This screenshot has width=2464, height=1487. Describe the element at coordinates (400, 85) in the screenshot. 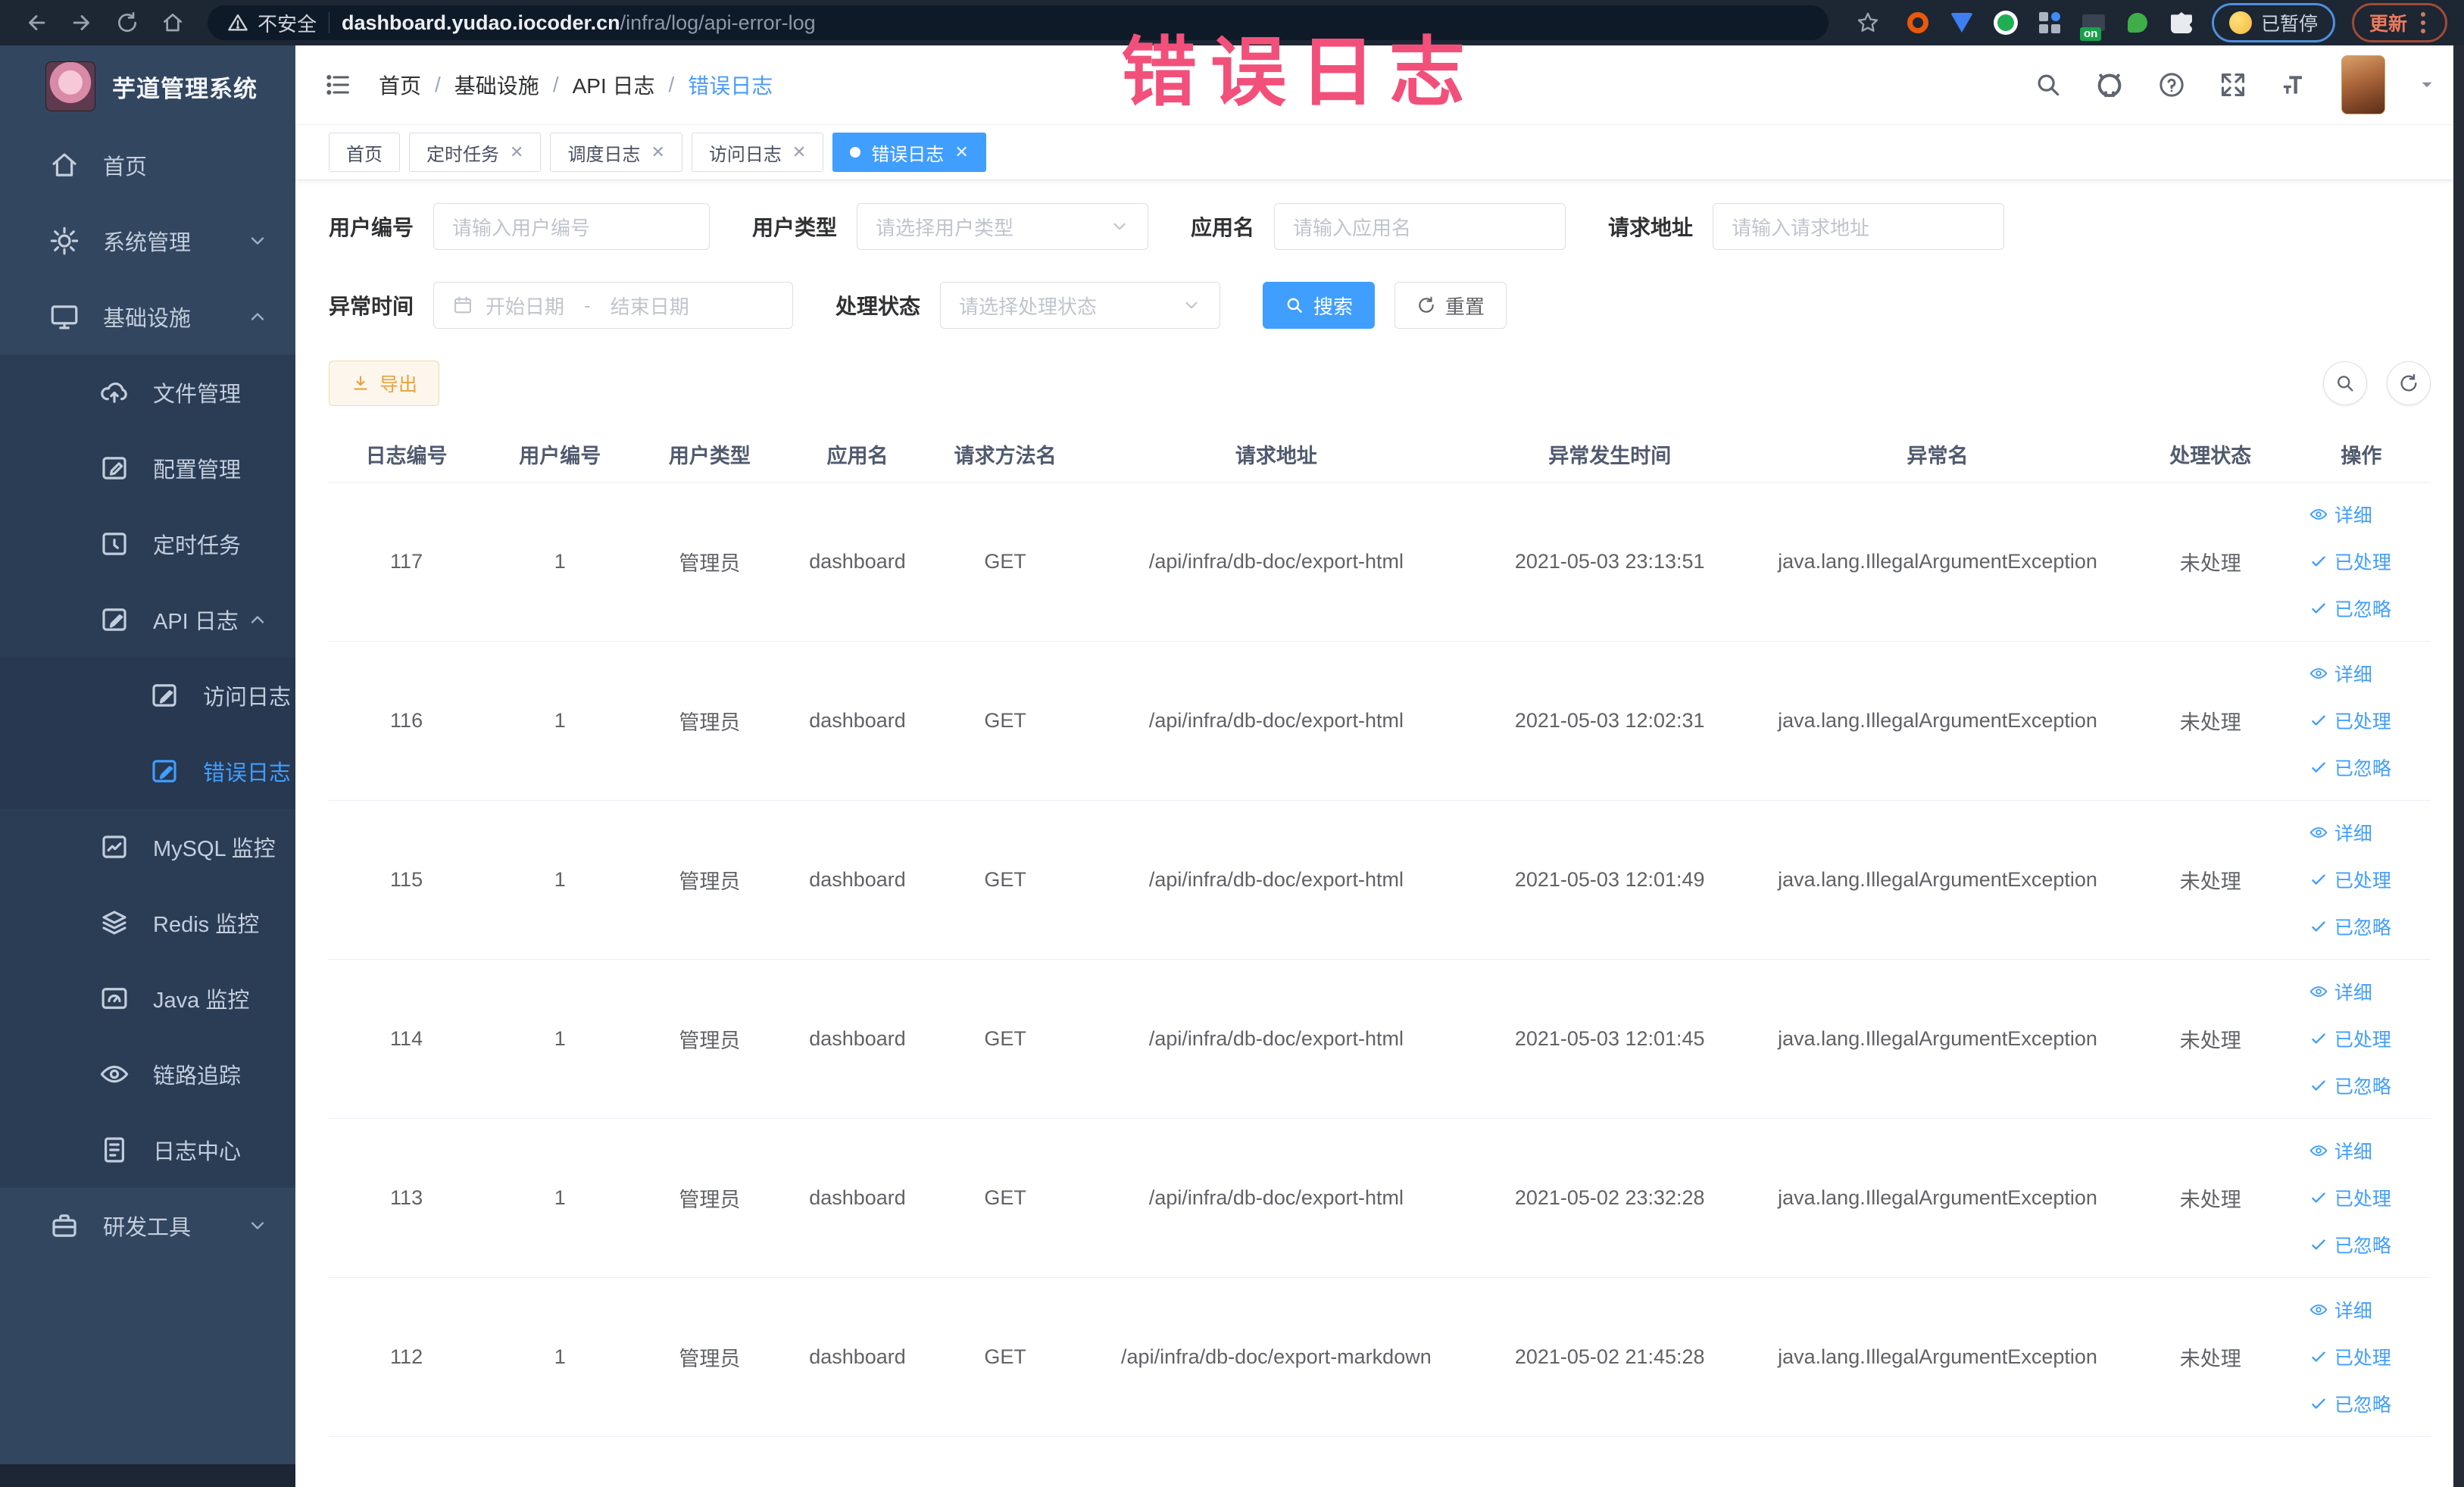

I see `breadcrumb-home: 首页` at that location.